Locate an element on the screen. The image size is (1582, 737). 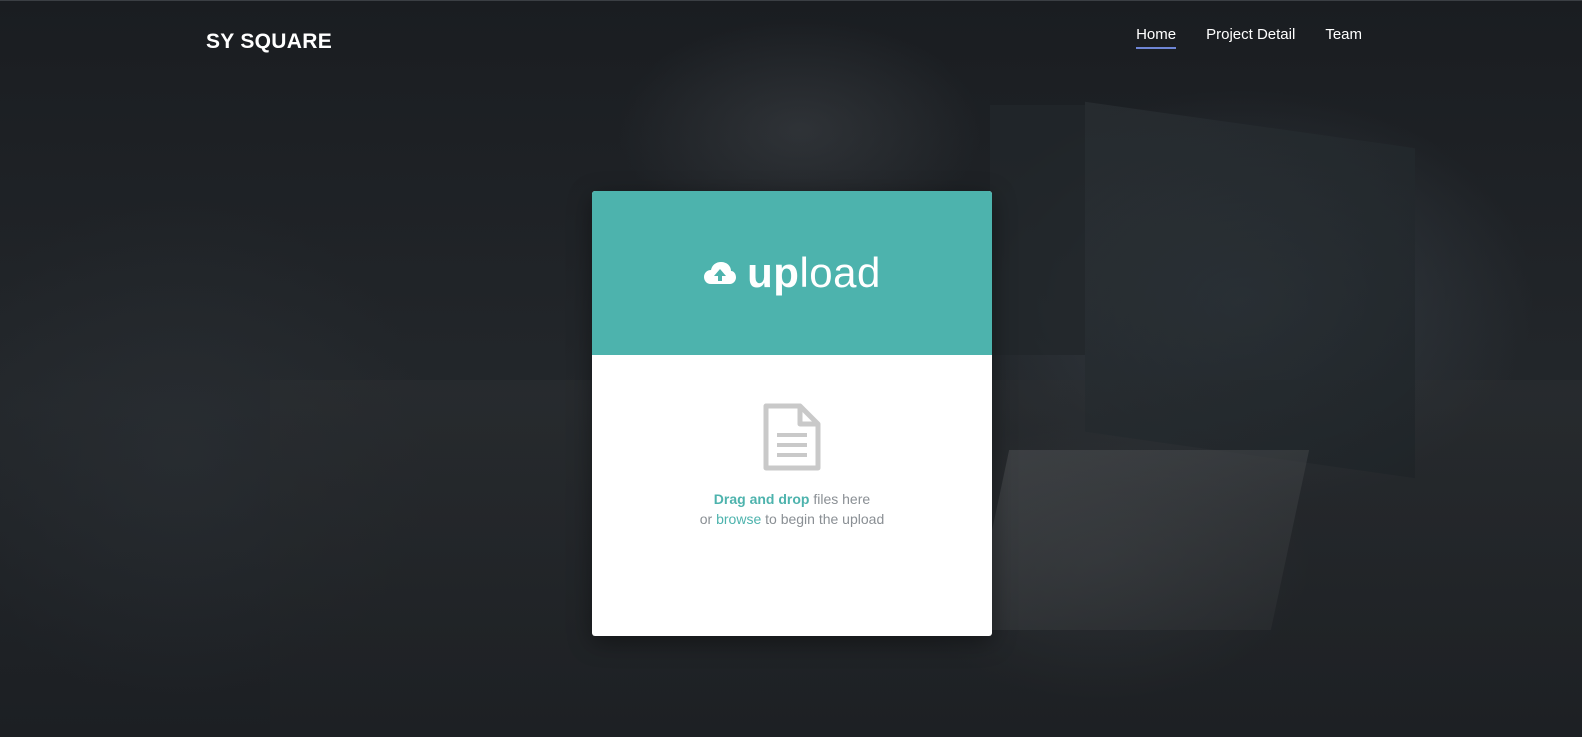
drop-text: files here is located at coordinates (840, 499).